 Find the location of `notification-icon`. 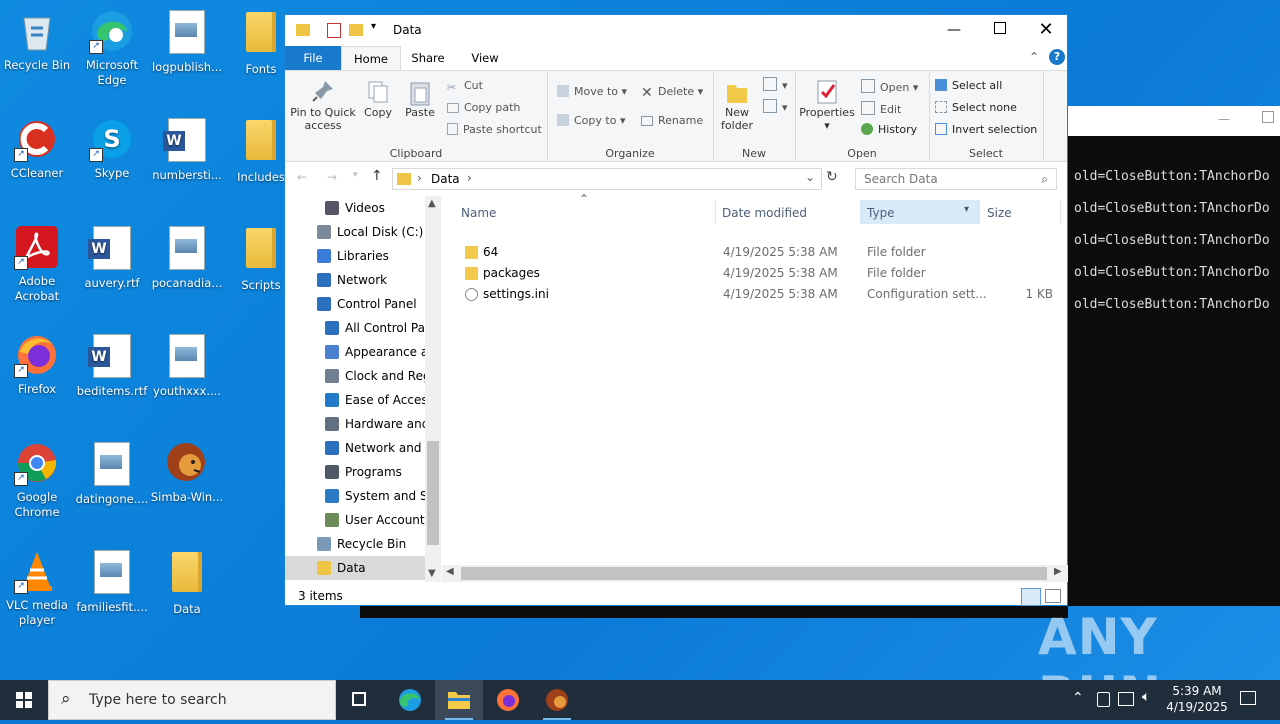

notification-icon is located at coordinates (1248, 698).